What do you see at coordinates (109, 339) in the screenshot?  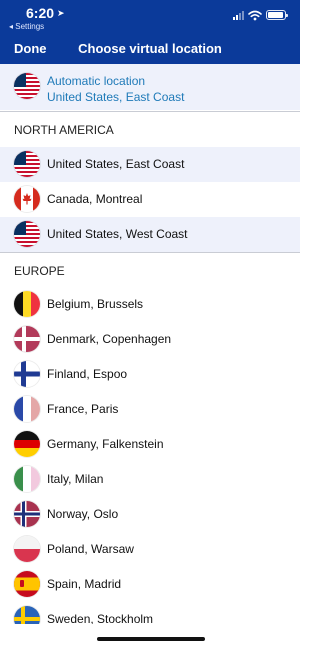 I see `location-label: Denmark, Copenhagen` at bounding box center [109, 339].